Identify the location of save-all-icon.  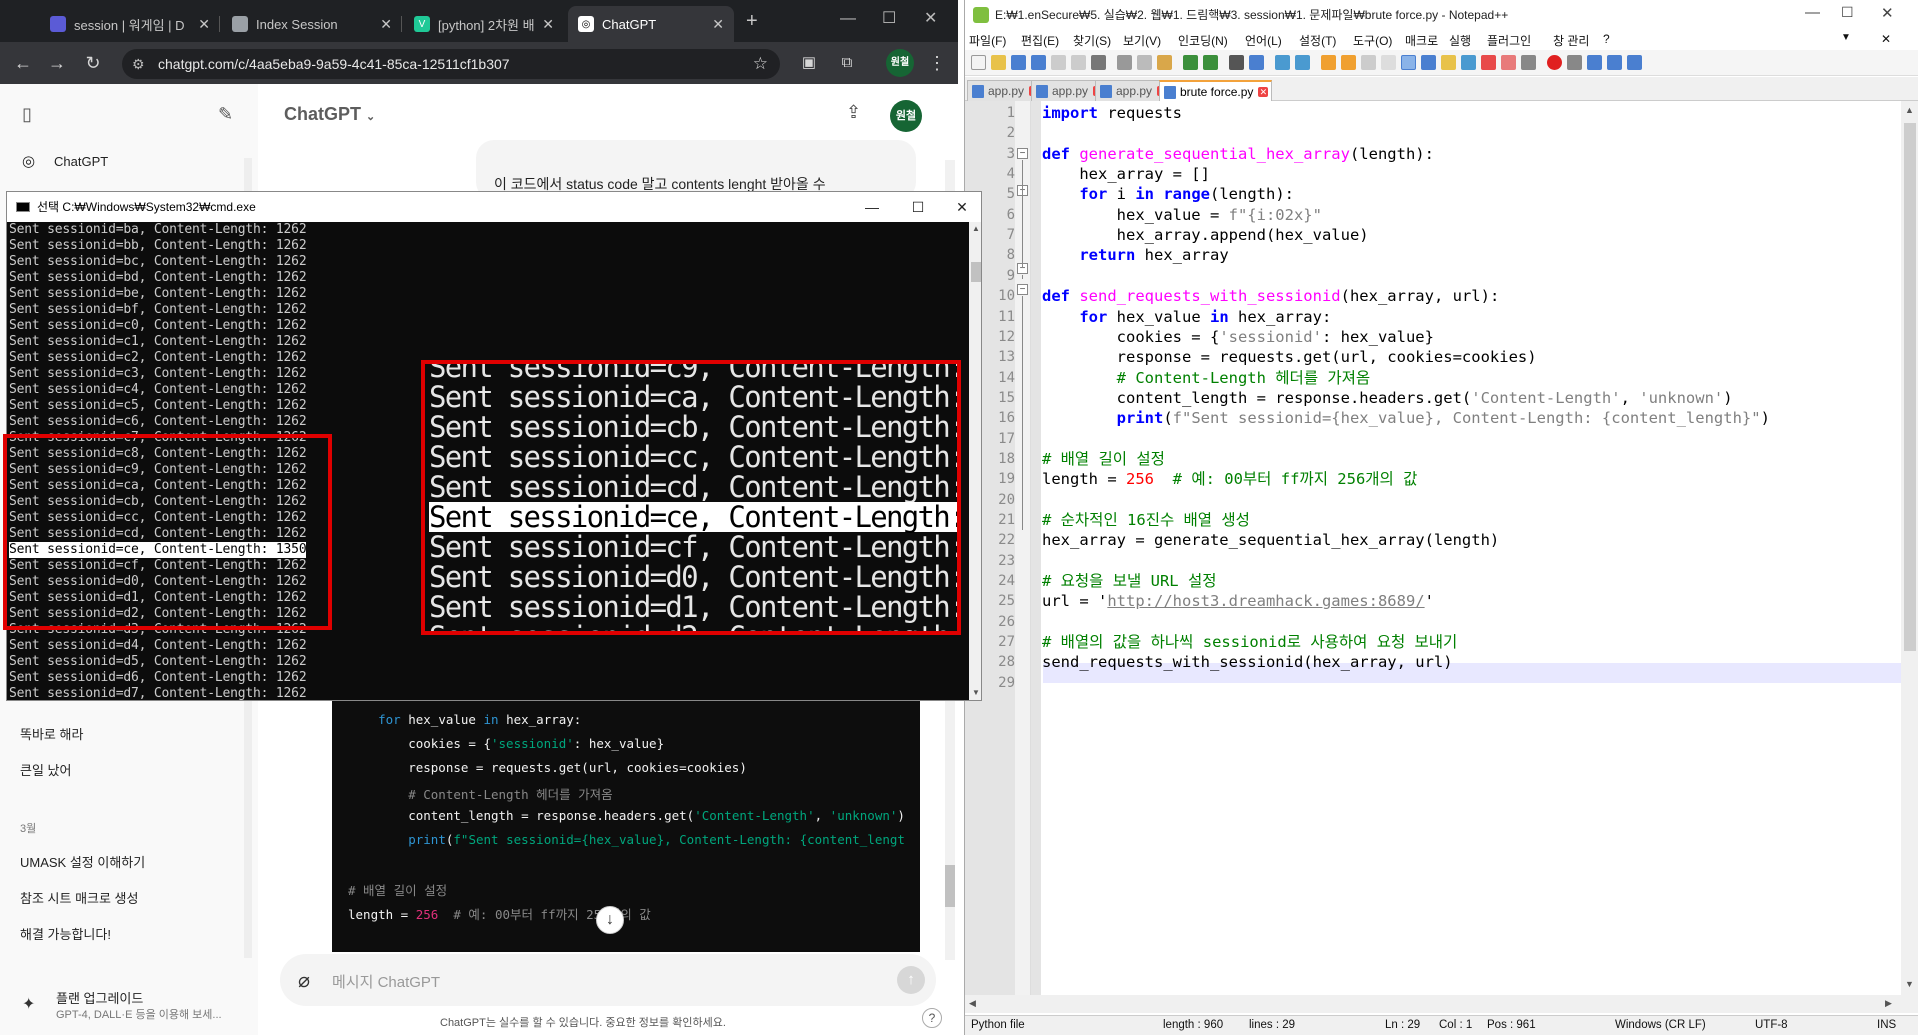
(1038, 62).